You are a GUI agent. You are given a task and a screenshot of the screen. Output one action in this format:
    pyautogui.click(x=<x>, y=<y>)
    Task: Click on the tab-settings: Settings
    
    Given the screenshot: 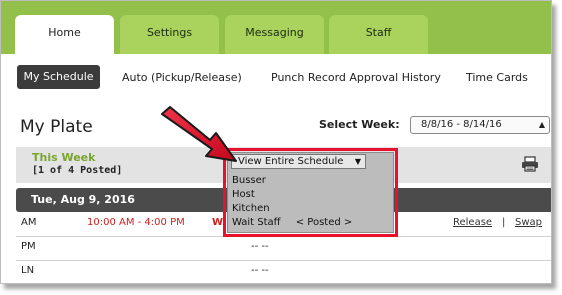 What is the action you would take?
    pyautogui.click(x=169, y=34)
    